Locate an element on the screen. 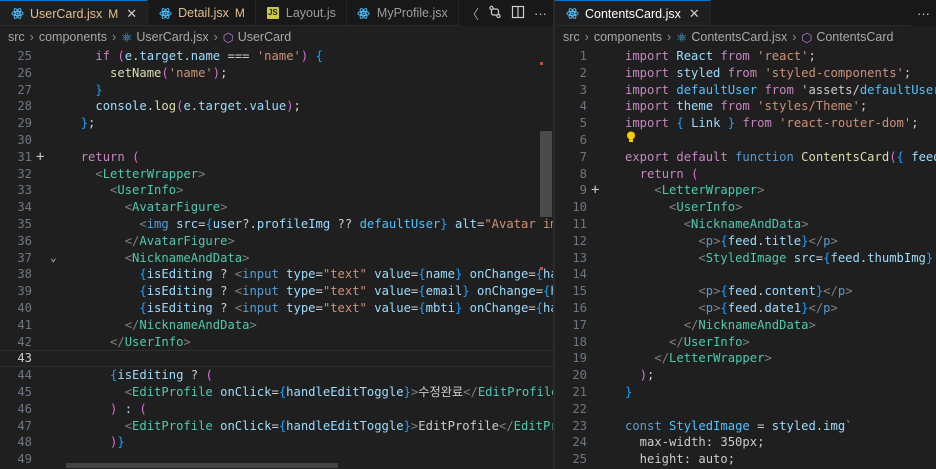 This screenshot has height=469, width=936. code-text: {isEditing ? ( is located at coordinates (161, 375).